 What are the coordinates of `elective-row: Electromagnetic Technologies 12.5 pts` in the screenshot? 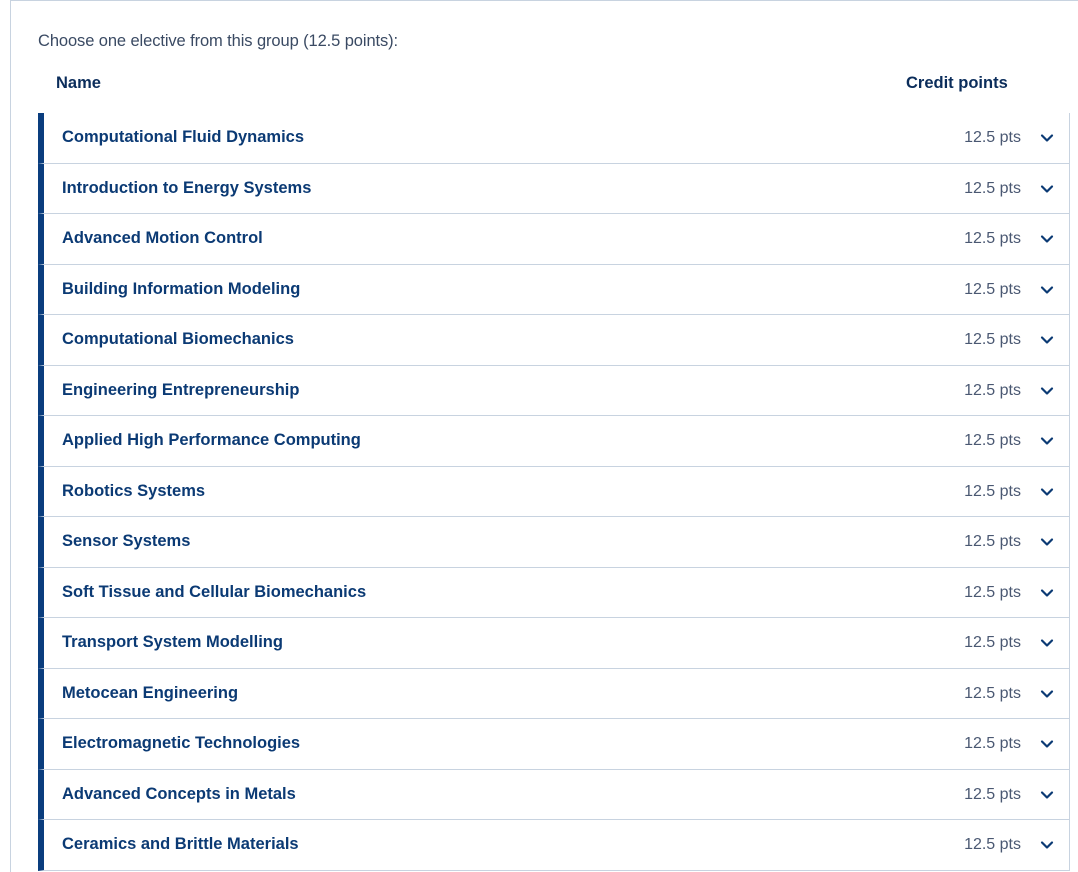 It's located at (554, 744).